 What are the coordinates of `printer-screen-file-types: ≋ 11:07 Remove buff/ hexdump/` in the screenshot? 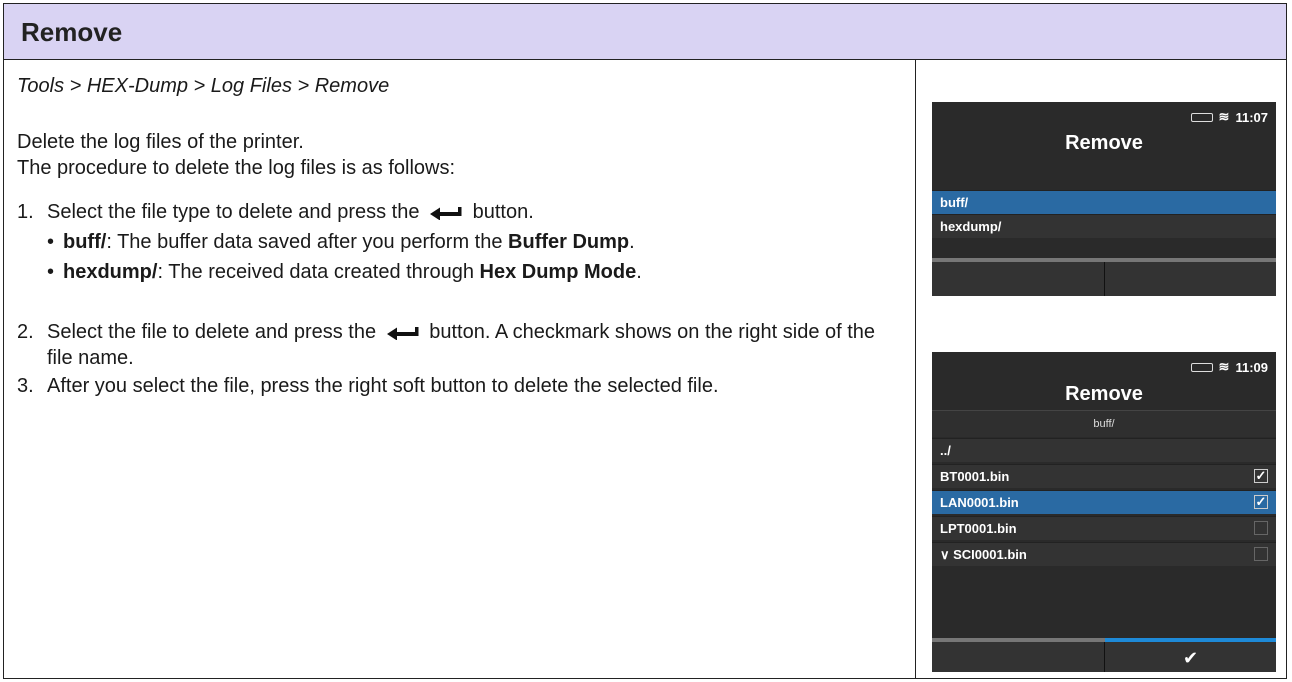 It's located at (1104, 199).